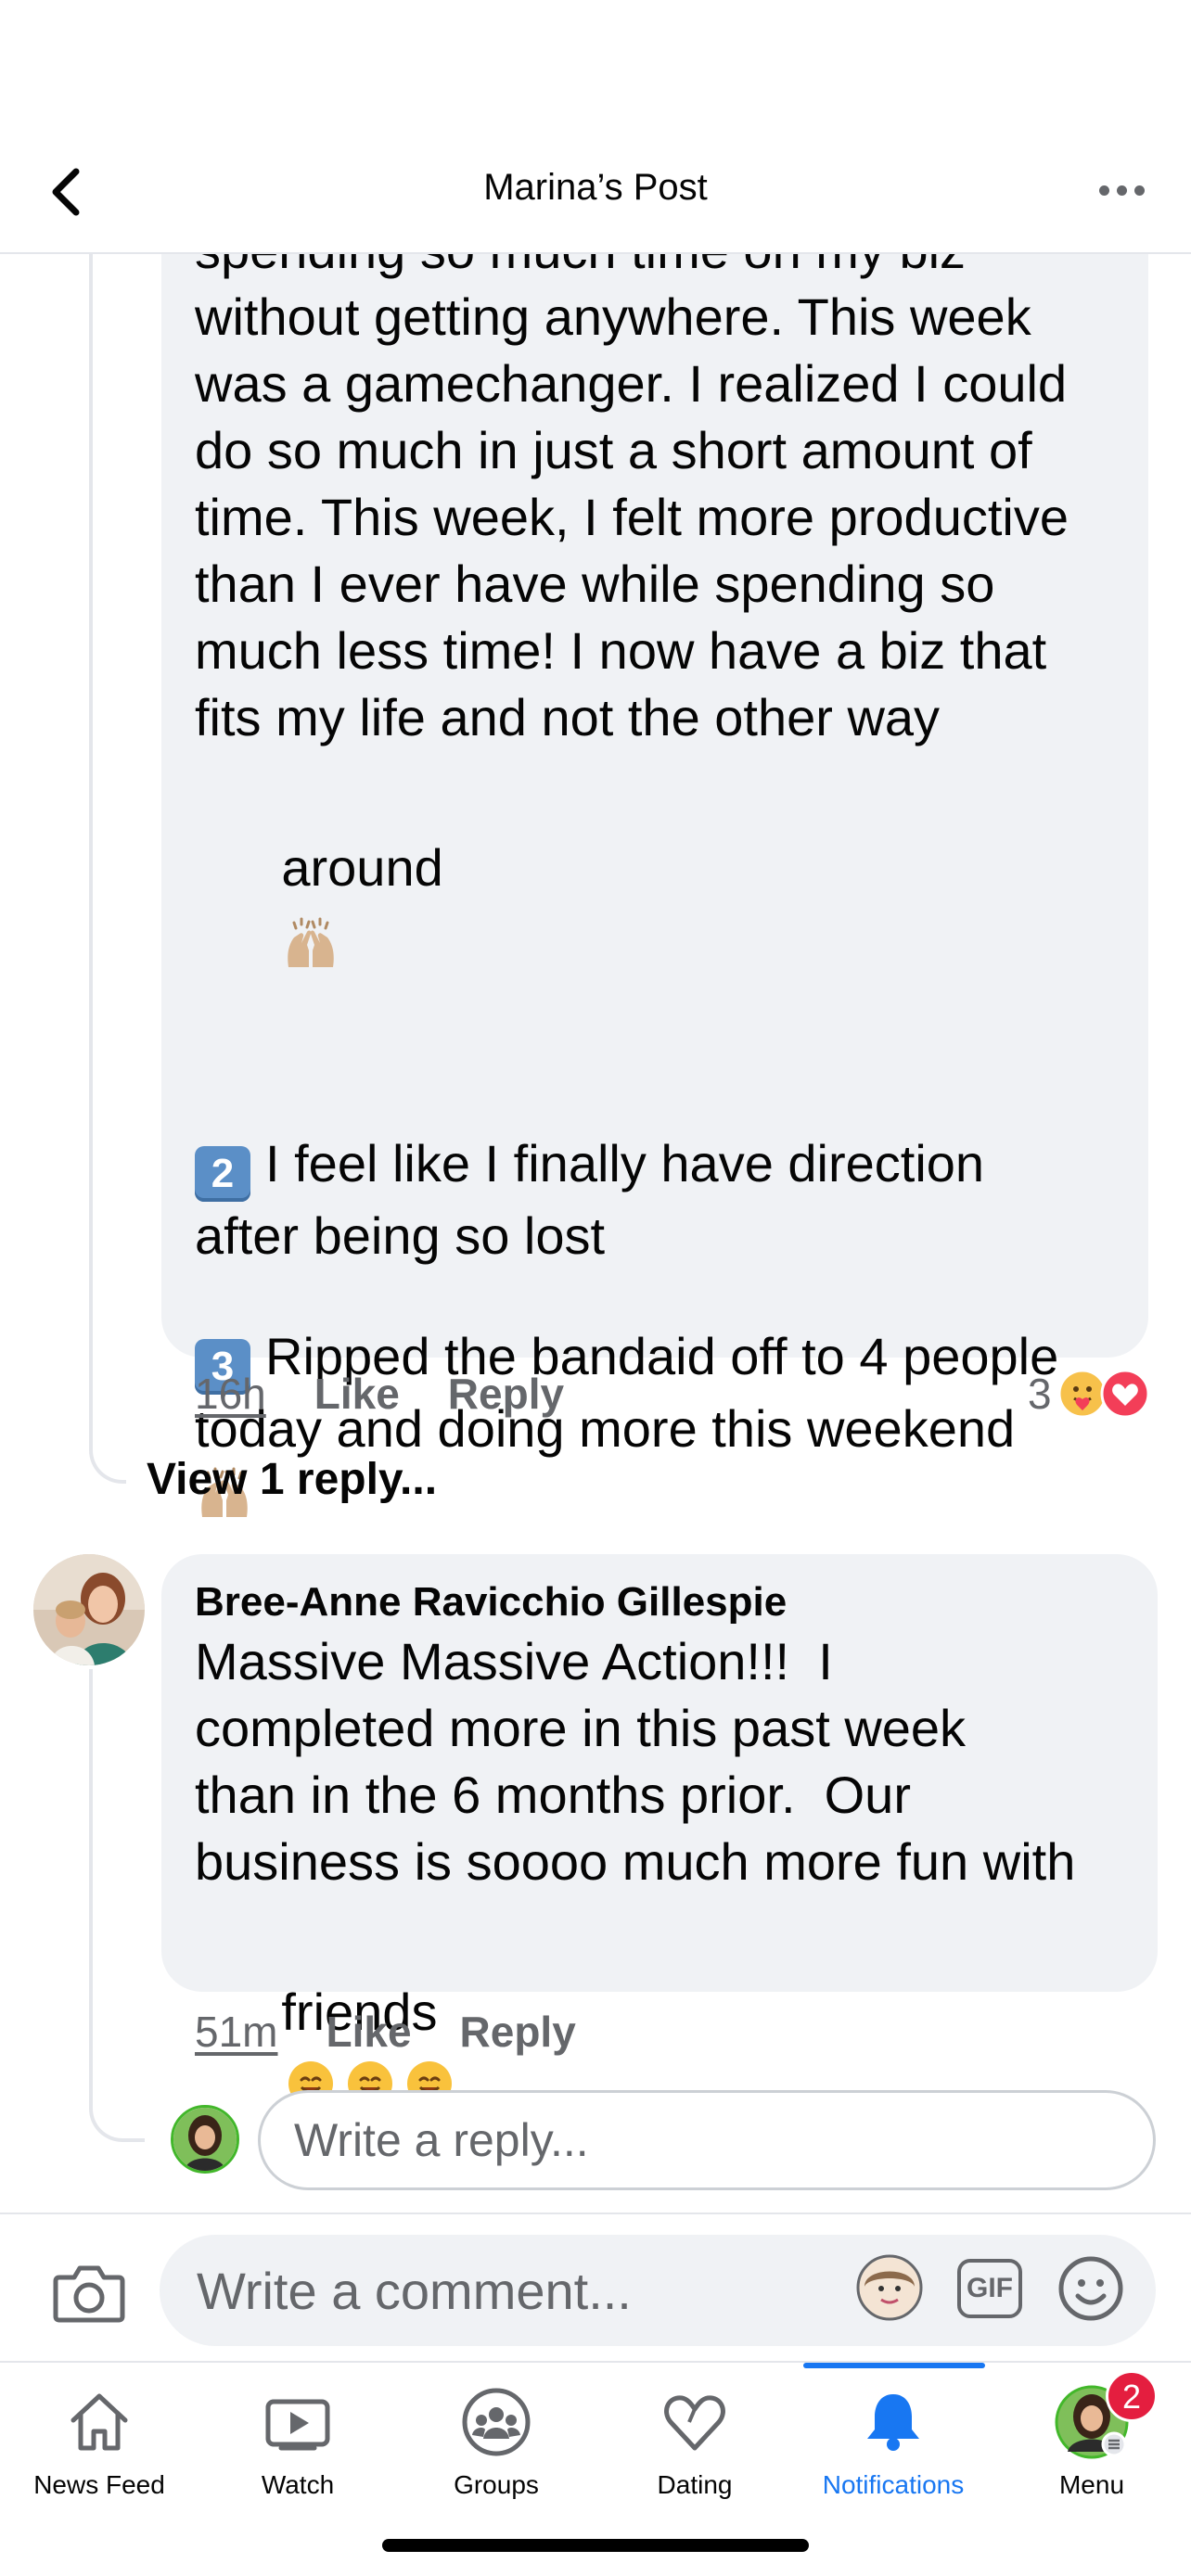 Image resolution: width=1191 pixels, height=2576 pixels. I want to click on comment-actions: 51m Like Reply, so click(409, 2032).